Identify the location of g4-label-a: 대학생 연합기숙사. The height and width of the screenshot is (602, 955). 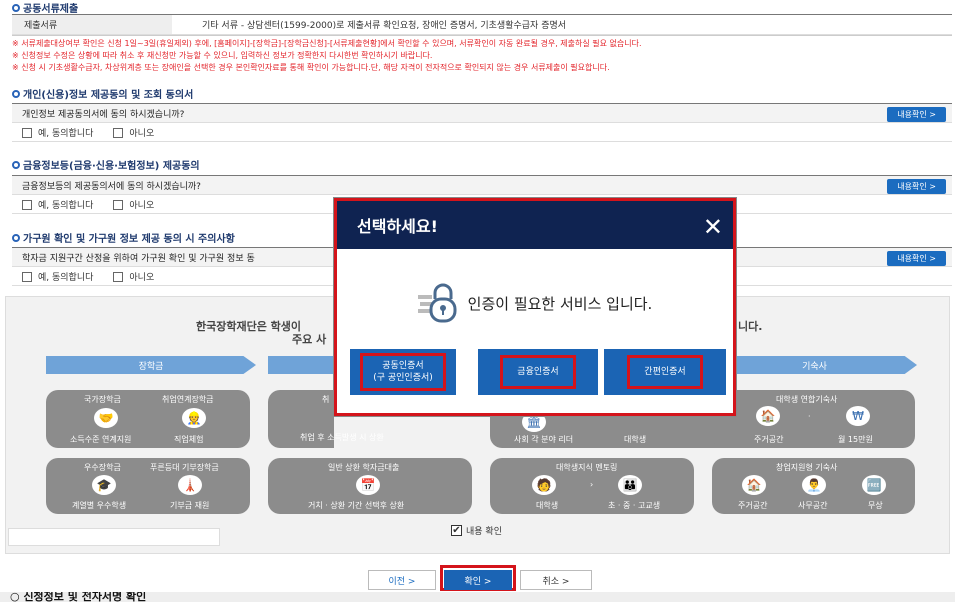
(807, 399).